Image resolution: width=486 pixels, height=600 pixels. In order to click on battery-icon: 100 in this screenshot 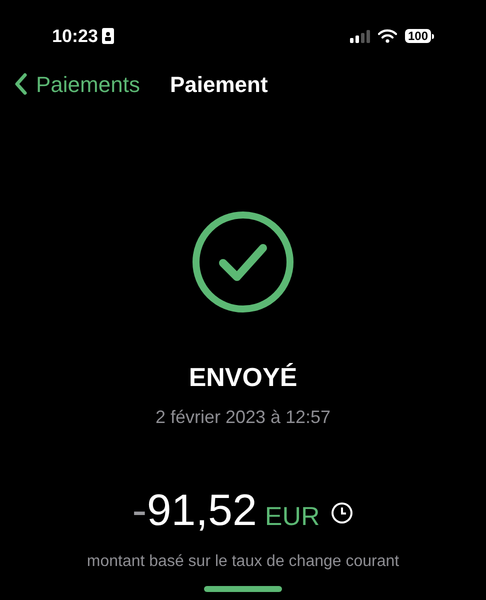, I will do `click(419, 36)`.